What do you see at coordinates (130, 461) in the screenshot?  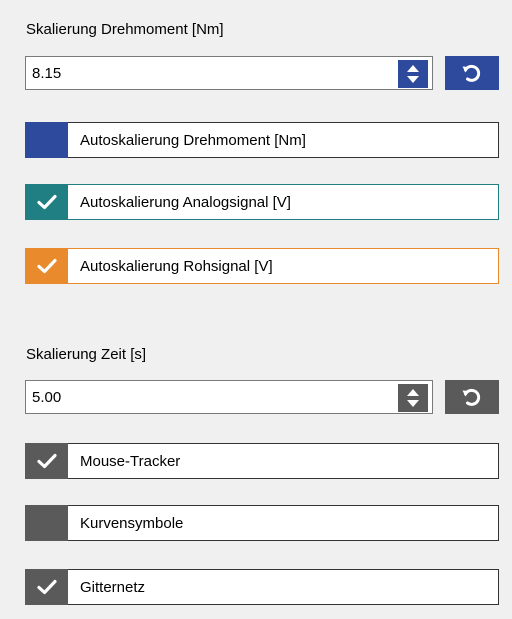 I see `checkbox-label: Mouse-Tracker` at bounding box center [130, 461].